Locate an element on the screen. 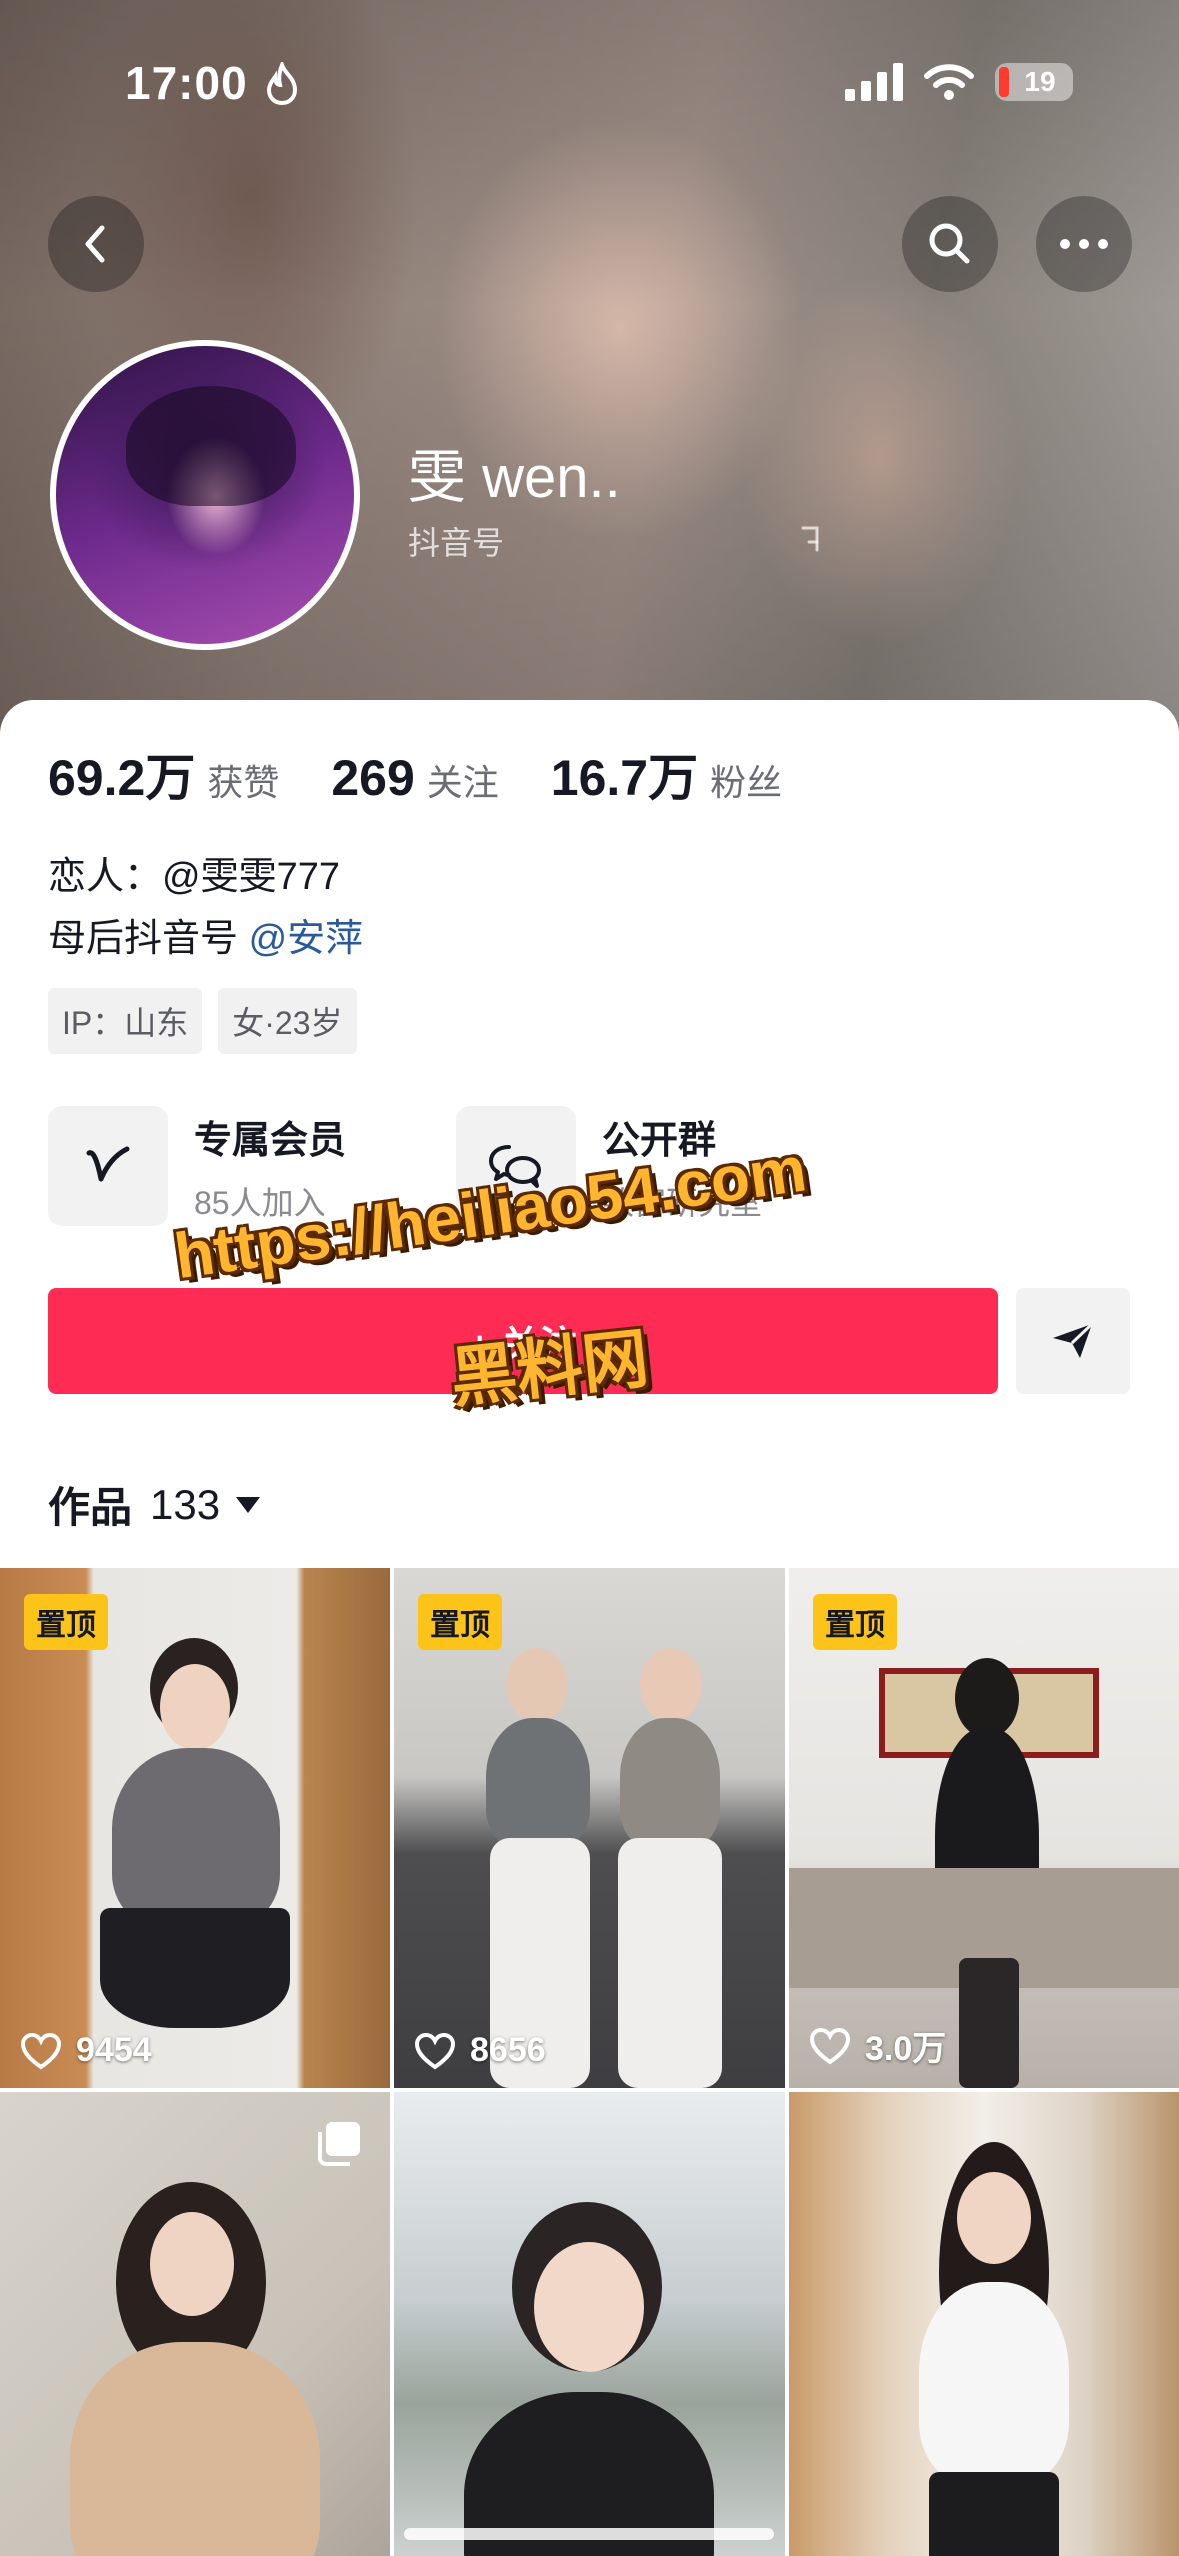 This screenshot has width=1179, height=2556. vip-icon-box is located at coordinates (108, 1166).